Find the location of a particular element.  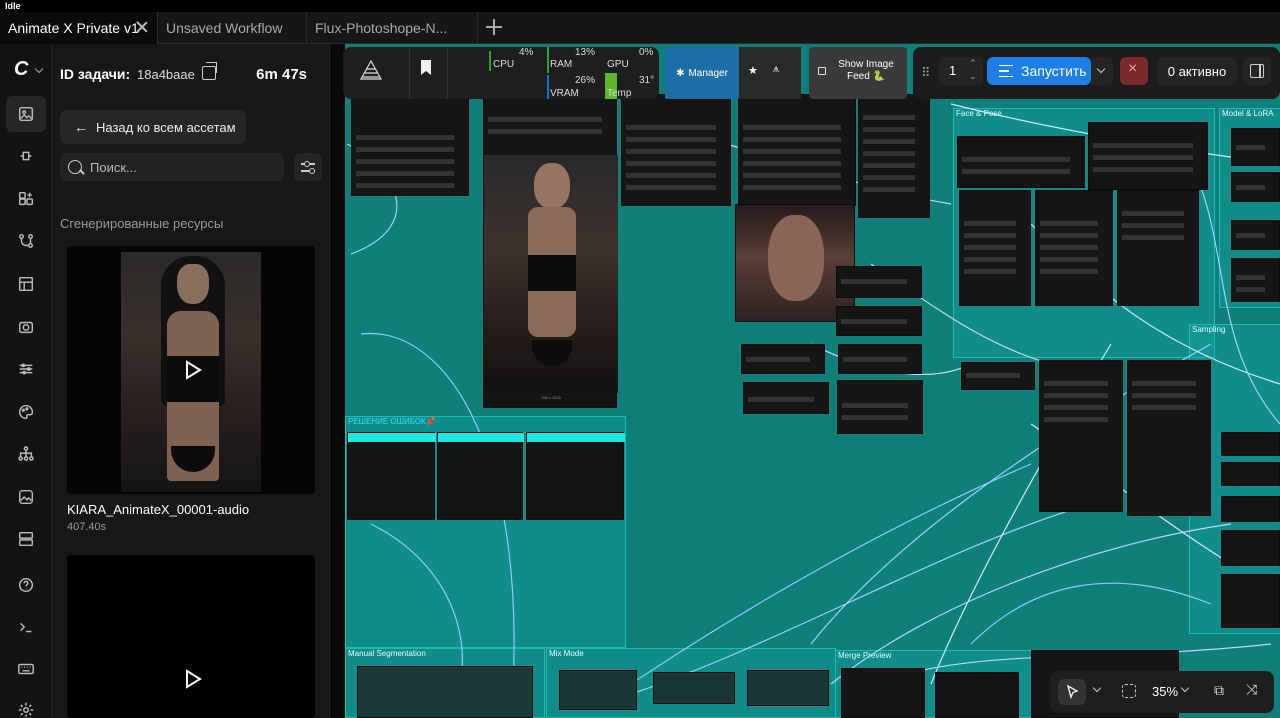

map-icon: ⧉ is located at coordinates (1219, 690).